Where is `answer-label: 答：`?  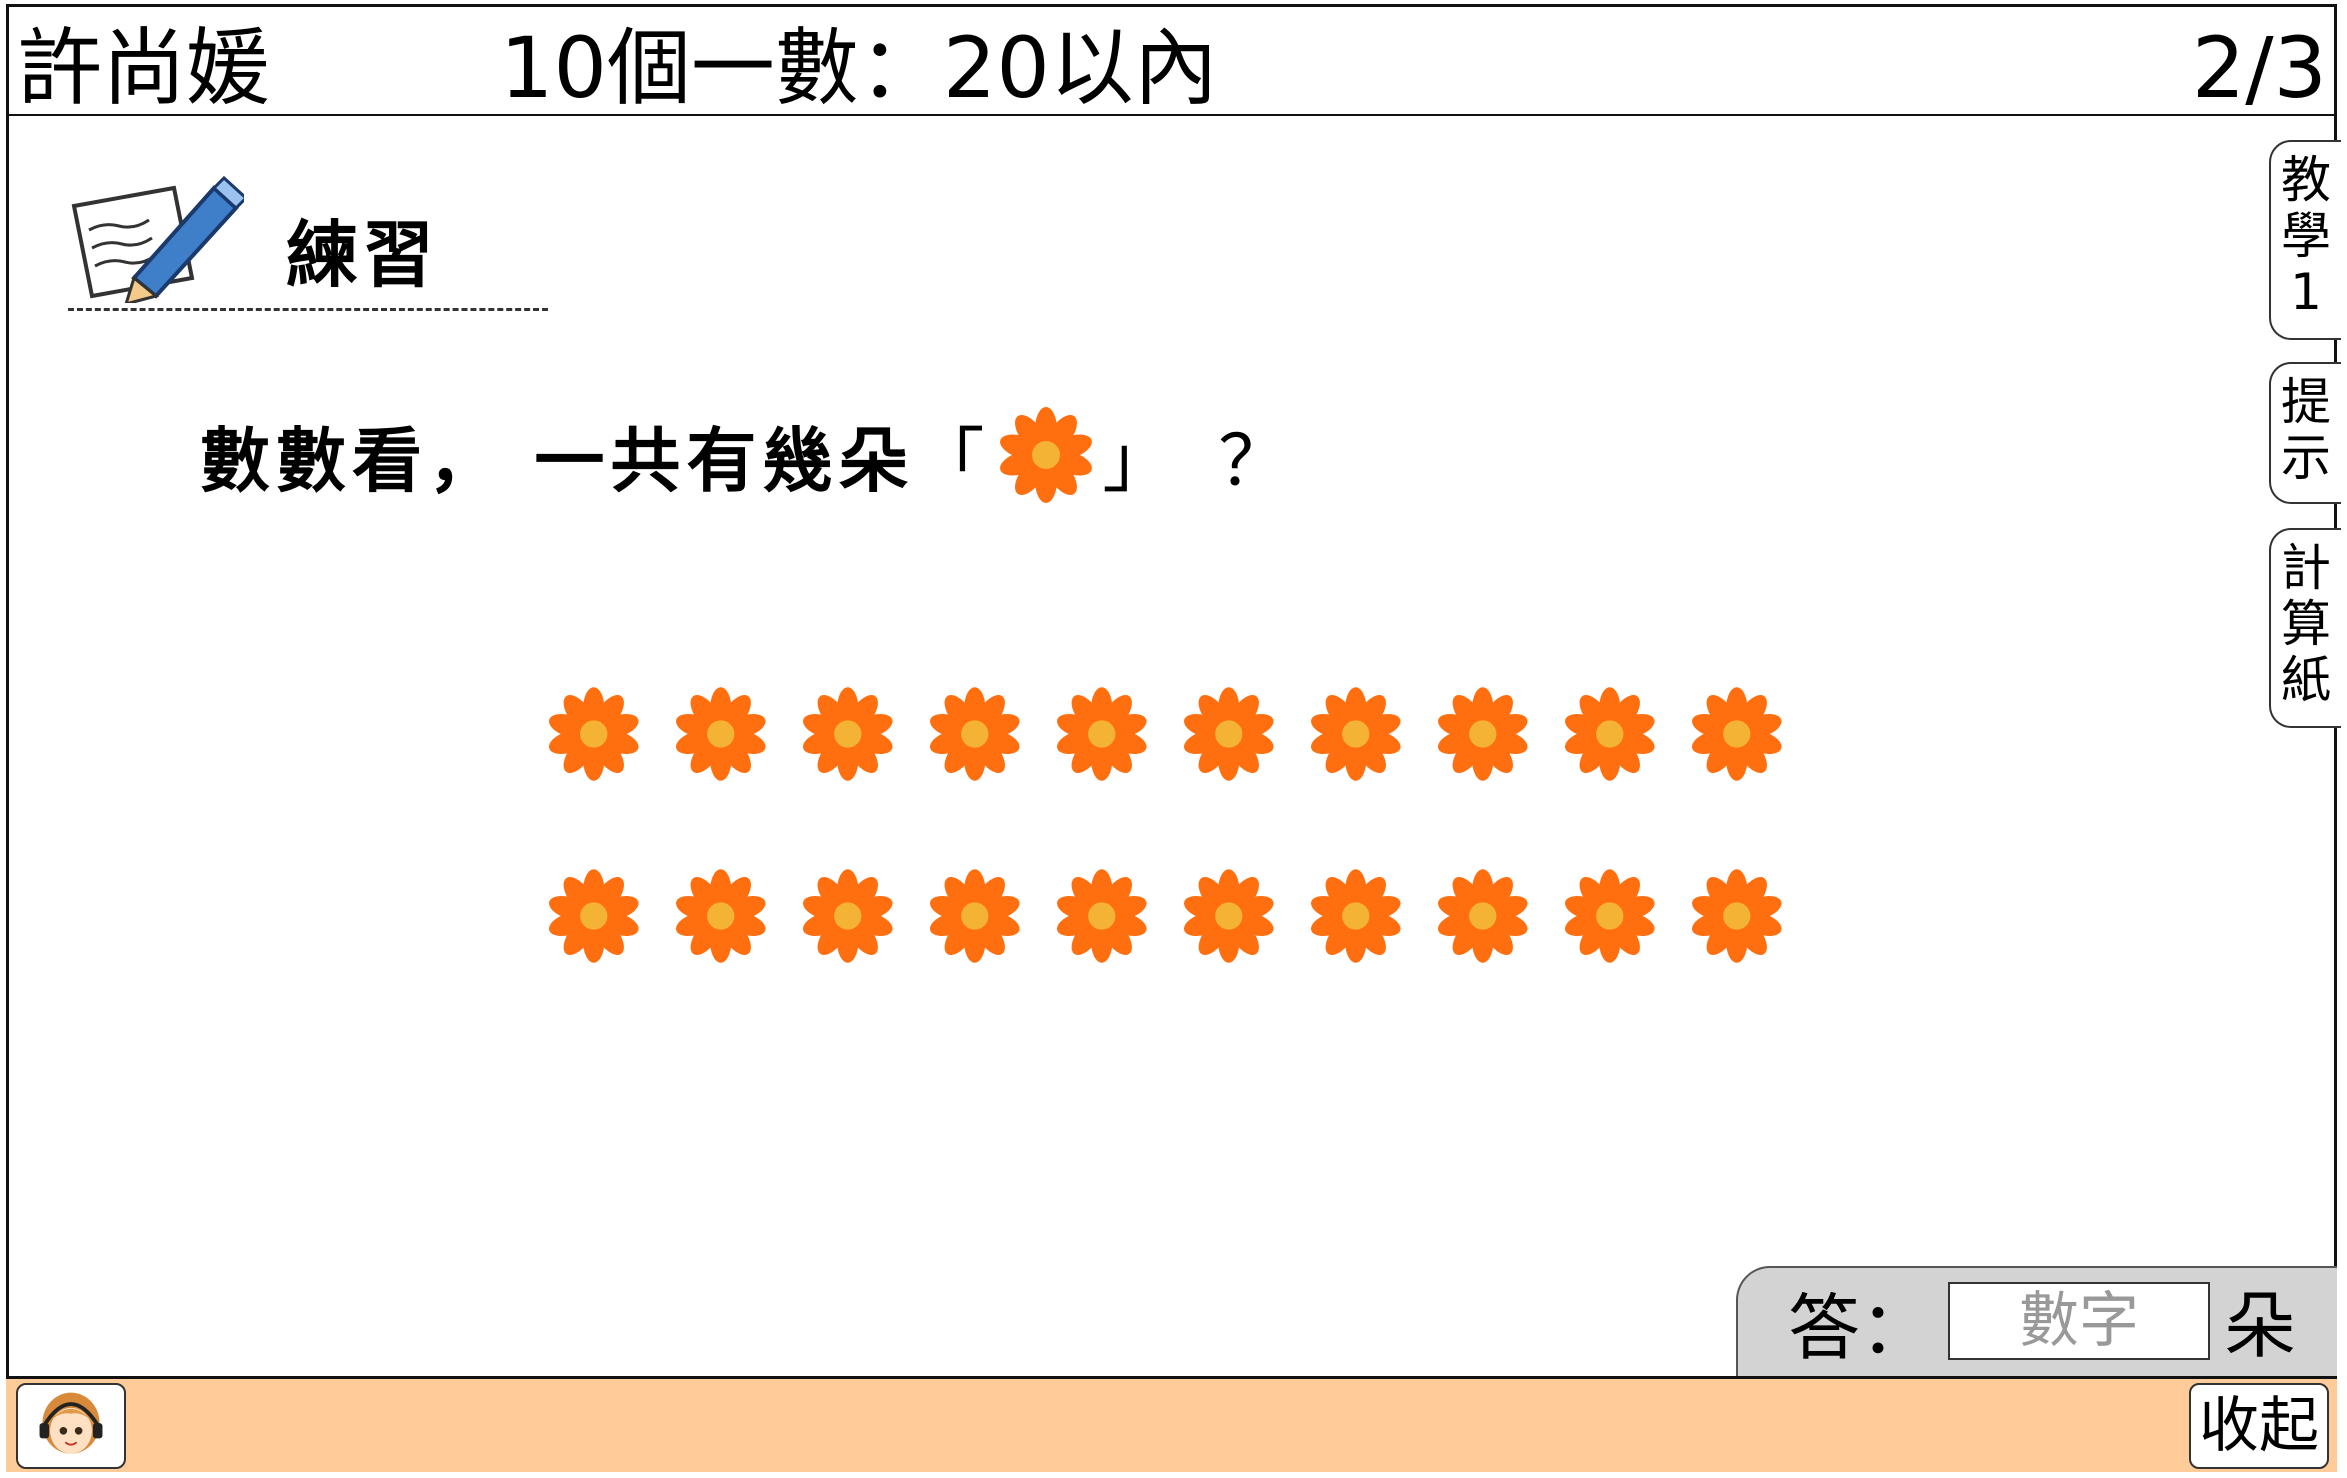
answer-label: 答： is located at coordinates (1860, 1328).